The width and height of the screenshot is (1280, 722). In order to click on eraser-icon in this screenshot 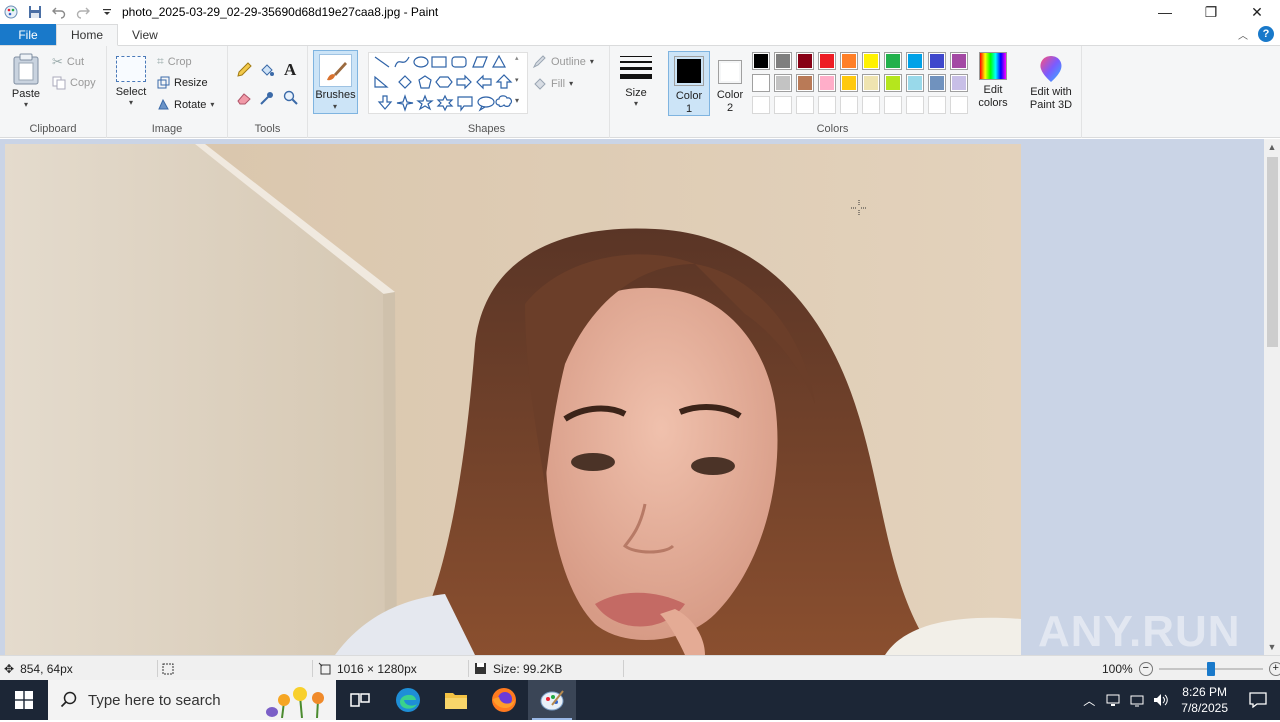, I will do `click(244, 99)`.